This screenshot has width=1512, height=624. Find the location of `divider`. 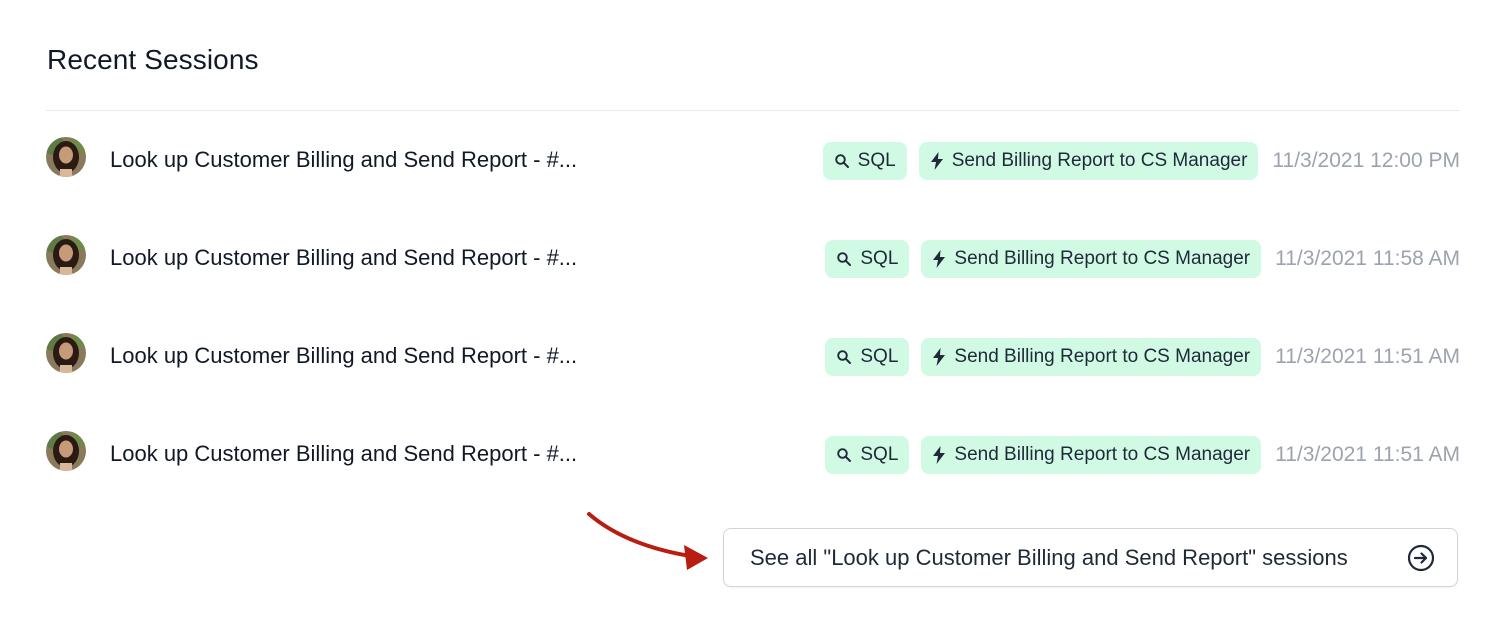

divider is located at coordinates (753, 110).